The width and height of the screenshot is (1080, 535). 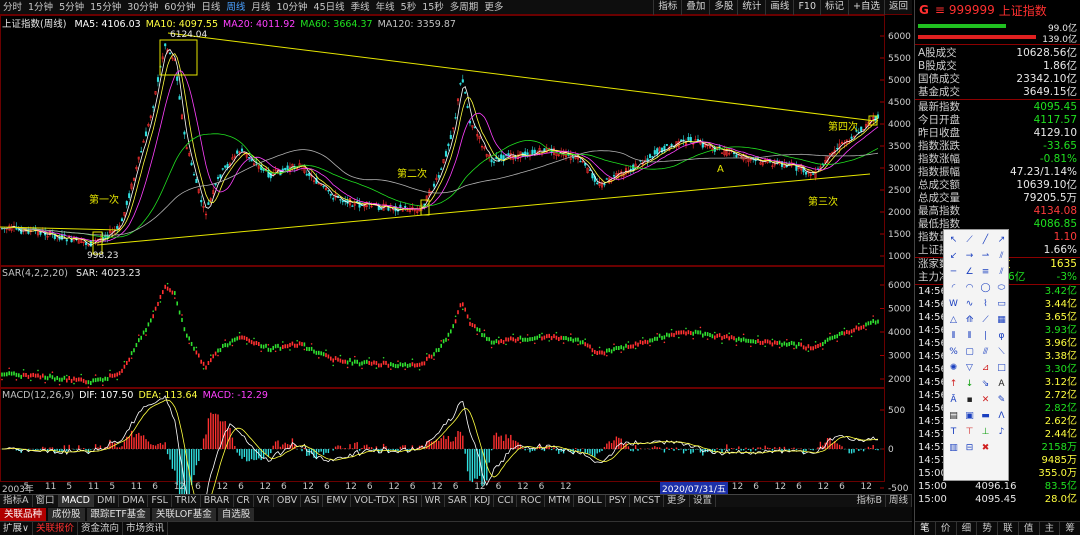 I want to click on circle-icon: ◯, so click(x=985, y=288).